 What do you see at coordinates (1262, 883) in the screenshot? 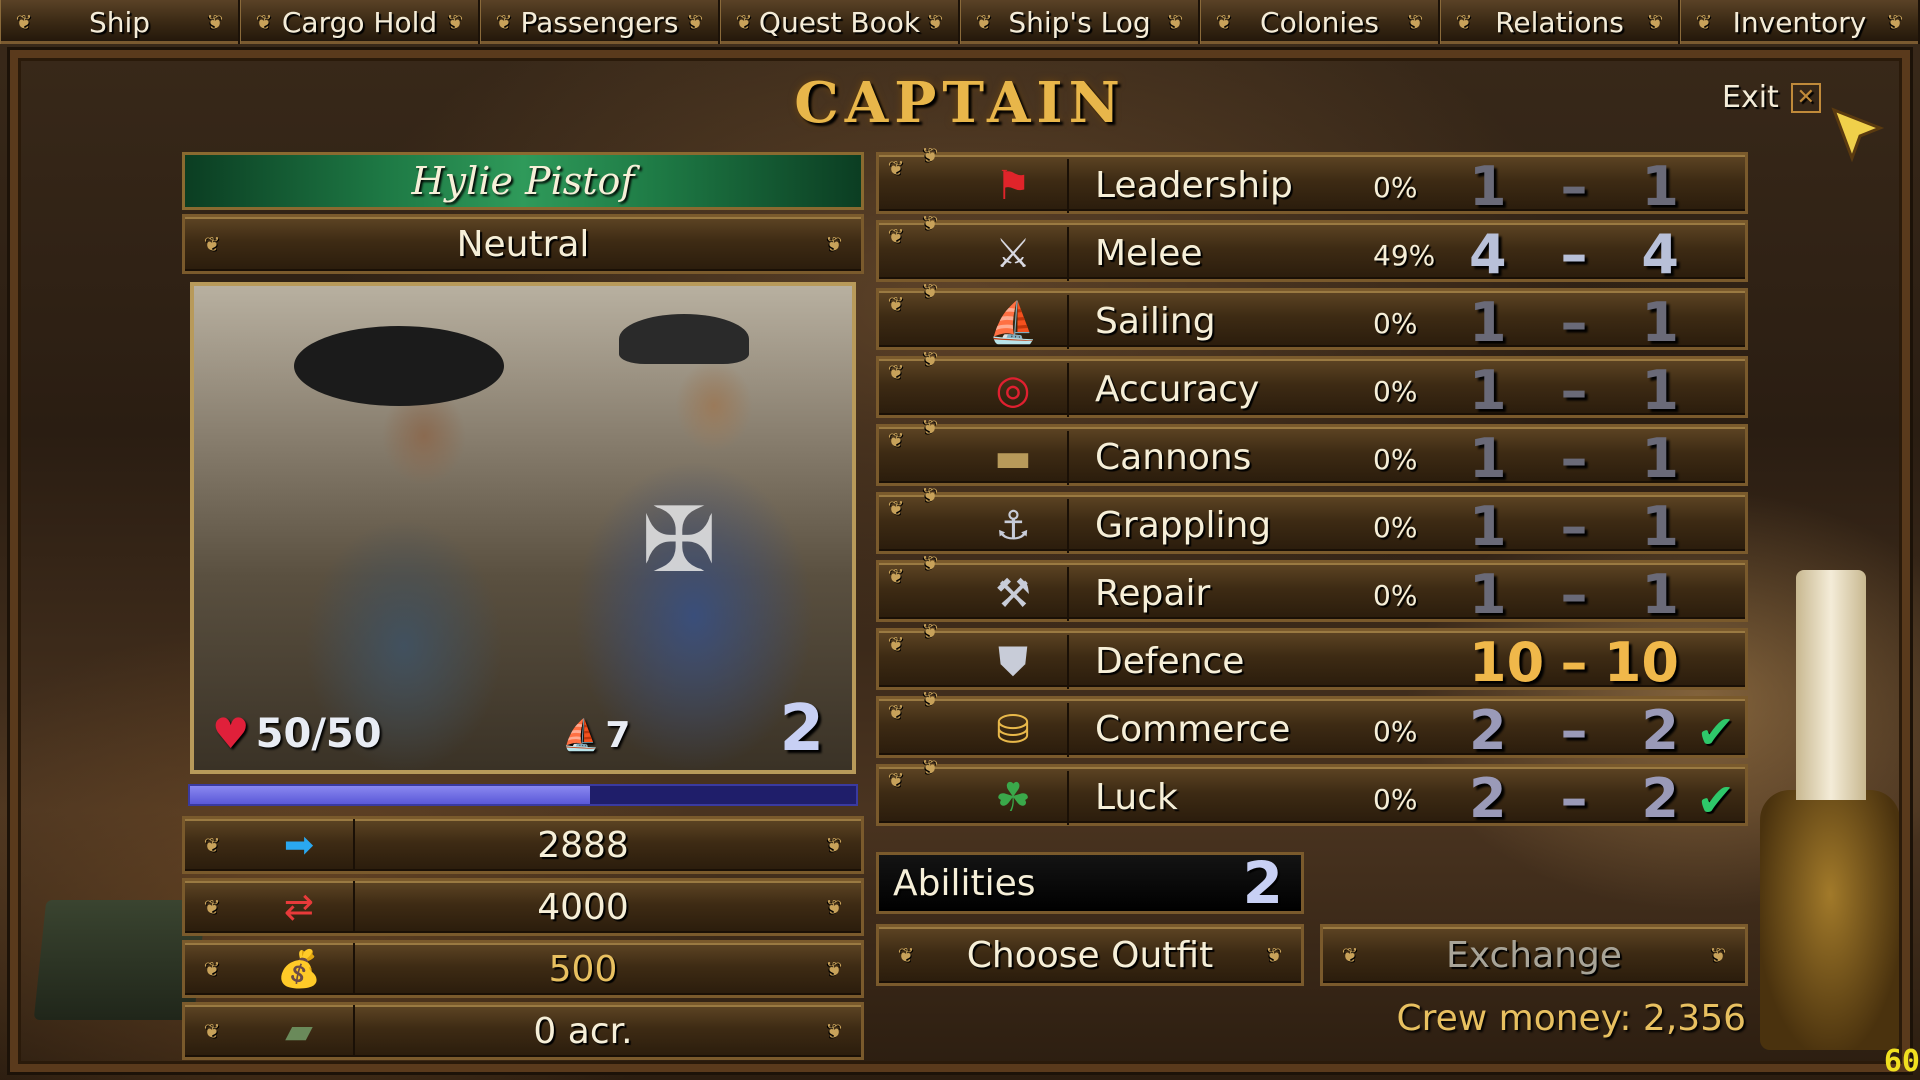
I see `abilities-count: 2` at bounding box center [1262, 883].